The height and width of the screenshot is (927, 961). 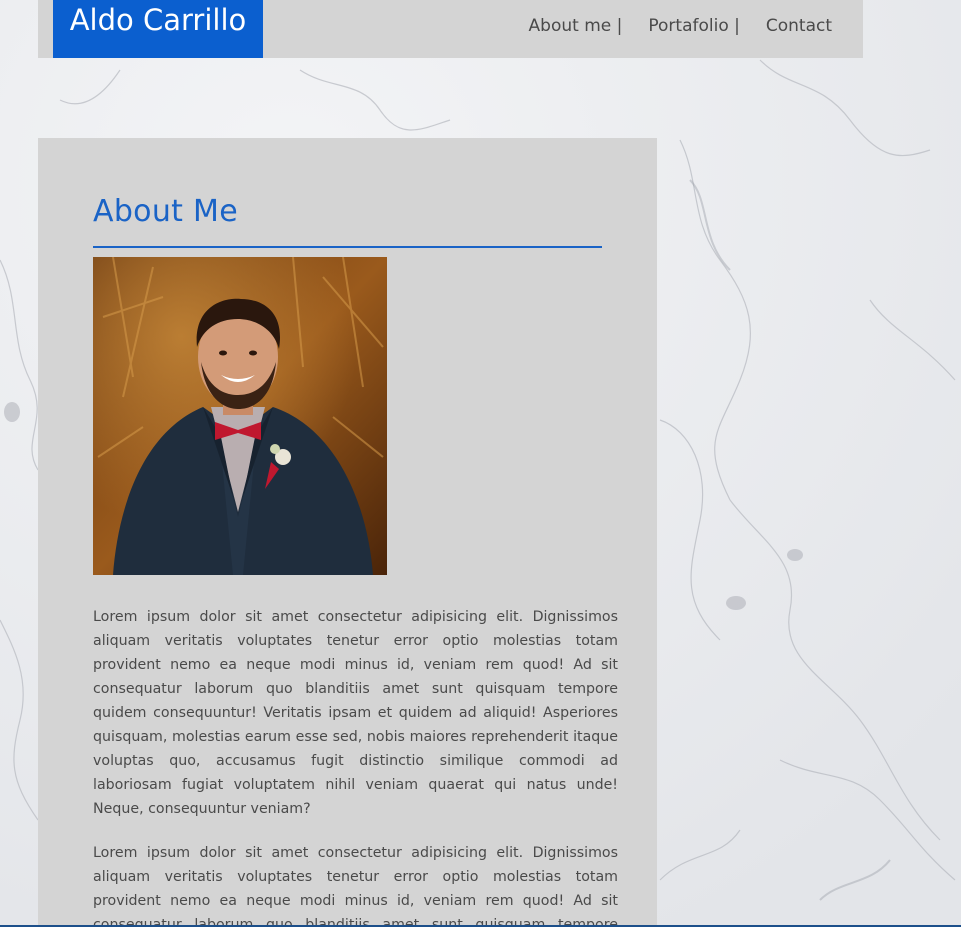 What do you see at coordinates (693, 26) in the screenshot?
I see `nav-portafolio: Portafolio |` at bounding box center [693, 26].